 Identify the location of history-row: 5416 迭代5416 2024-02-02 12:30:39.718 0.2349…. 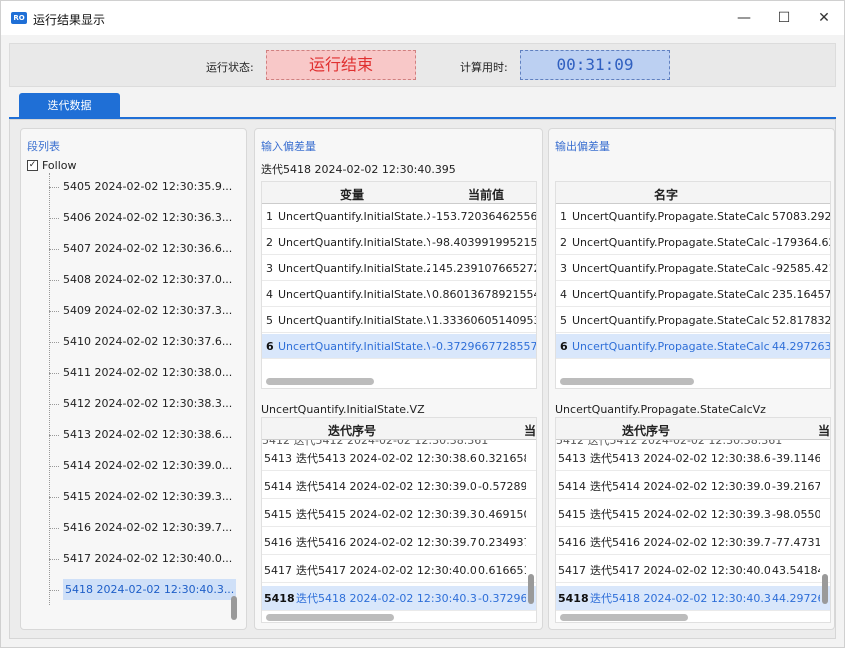
(399, 542).